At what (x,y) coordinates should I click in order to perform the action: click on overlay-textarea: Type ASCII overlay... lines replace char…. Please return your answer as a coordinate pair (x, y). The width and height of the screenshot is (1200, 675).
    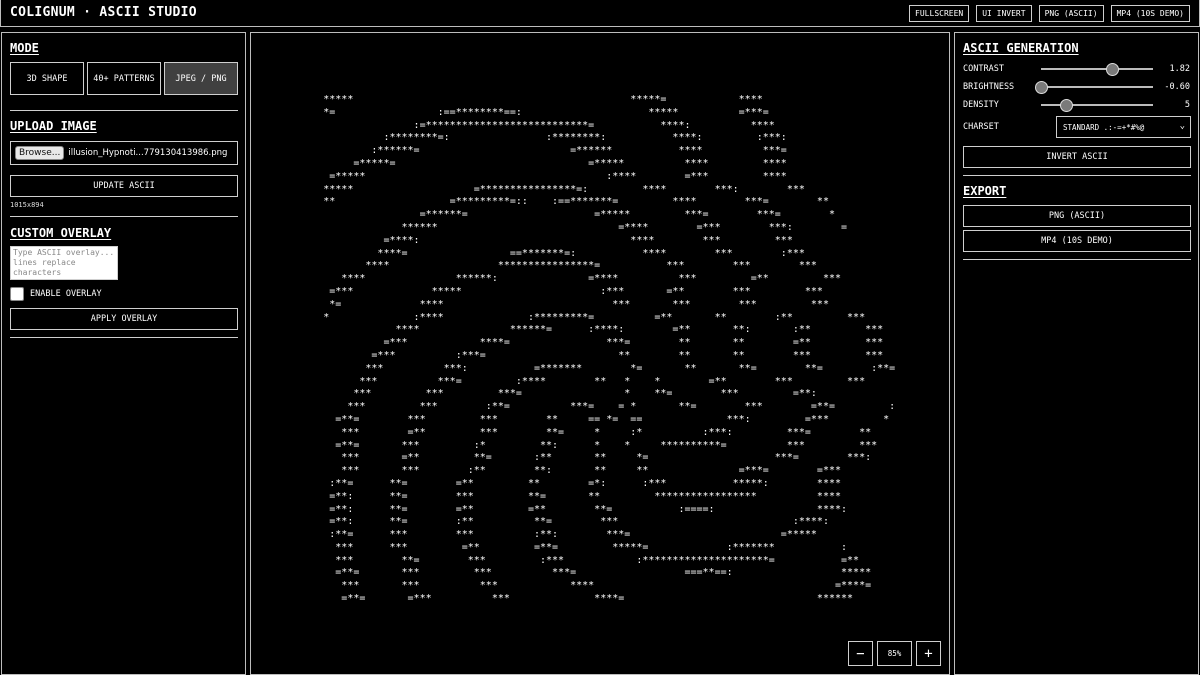
    Looking at the image, I should click on (64, 263).